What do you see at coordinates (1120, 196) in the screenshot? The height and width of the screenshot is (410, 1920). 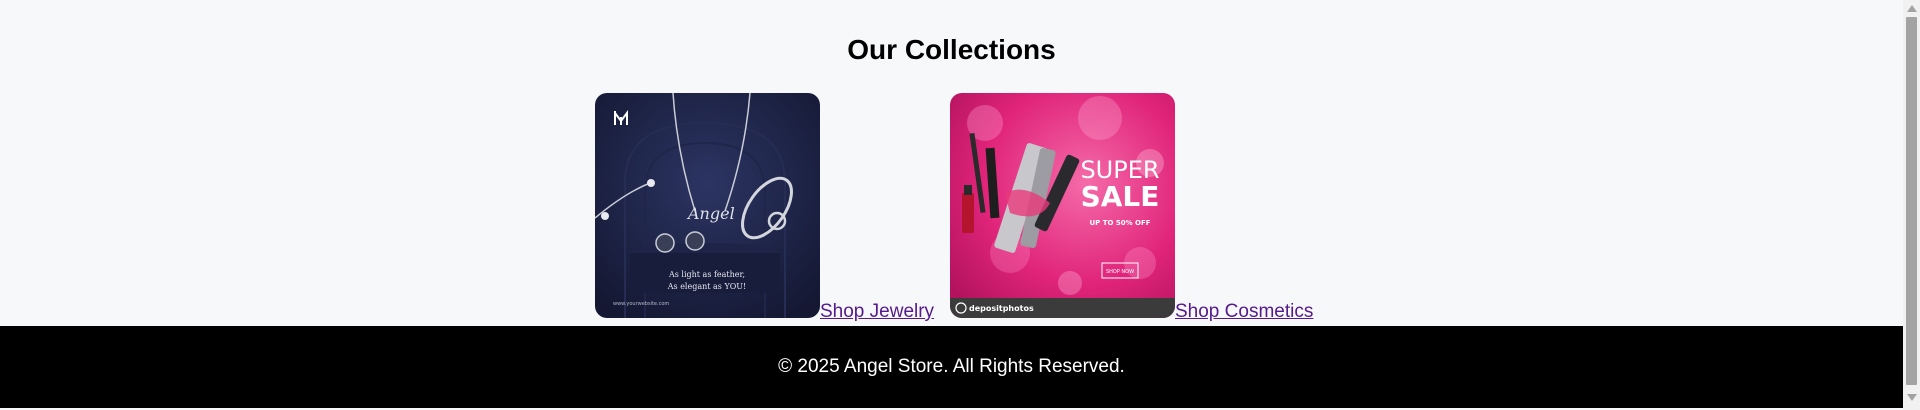 I see `cosmetics-image-heading2: SALE` at bounding box center [1120, 196].